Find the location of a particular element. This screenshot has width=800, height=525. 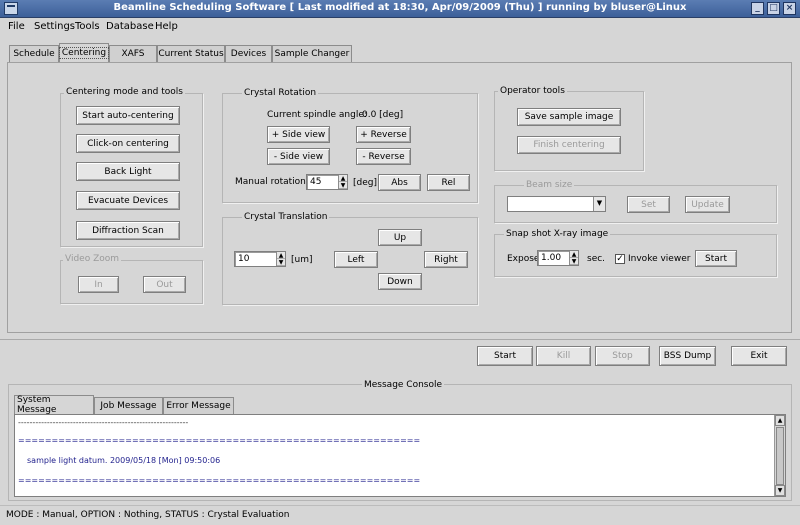

menu-bar: File Settings Tools Database Help is located at coordinates (400, 27).